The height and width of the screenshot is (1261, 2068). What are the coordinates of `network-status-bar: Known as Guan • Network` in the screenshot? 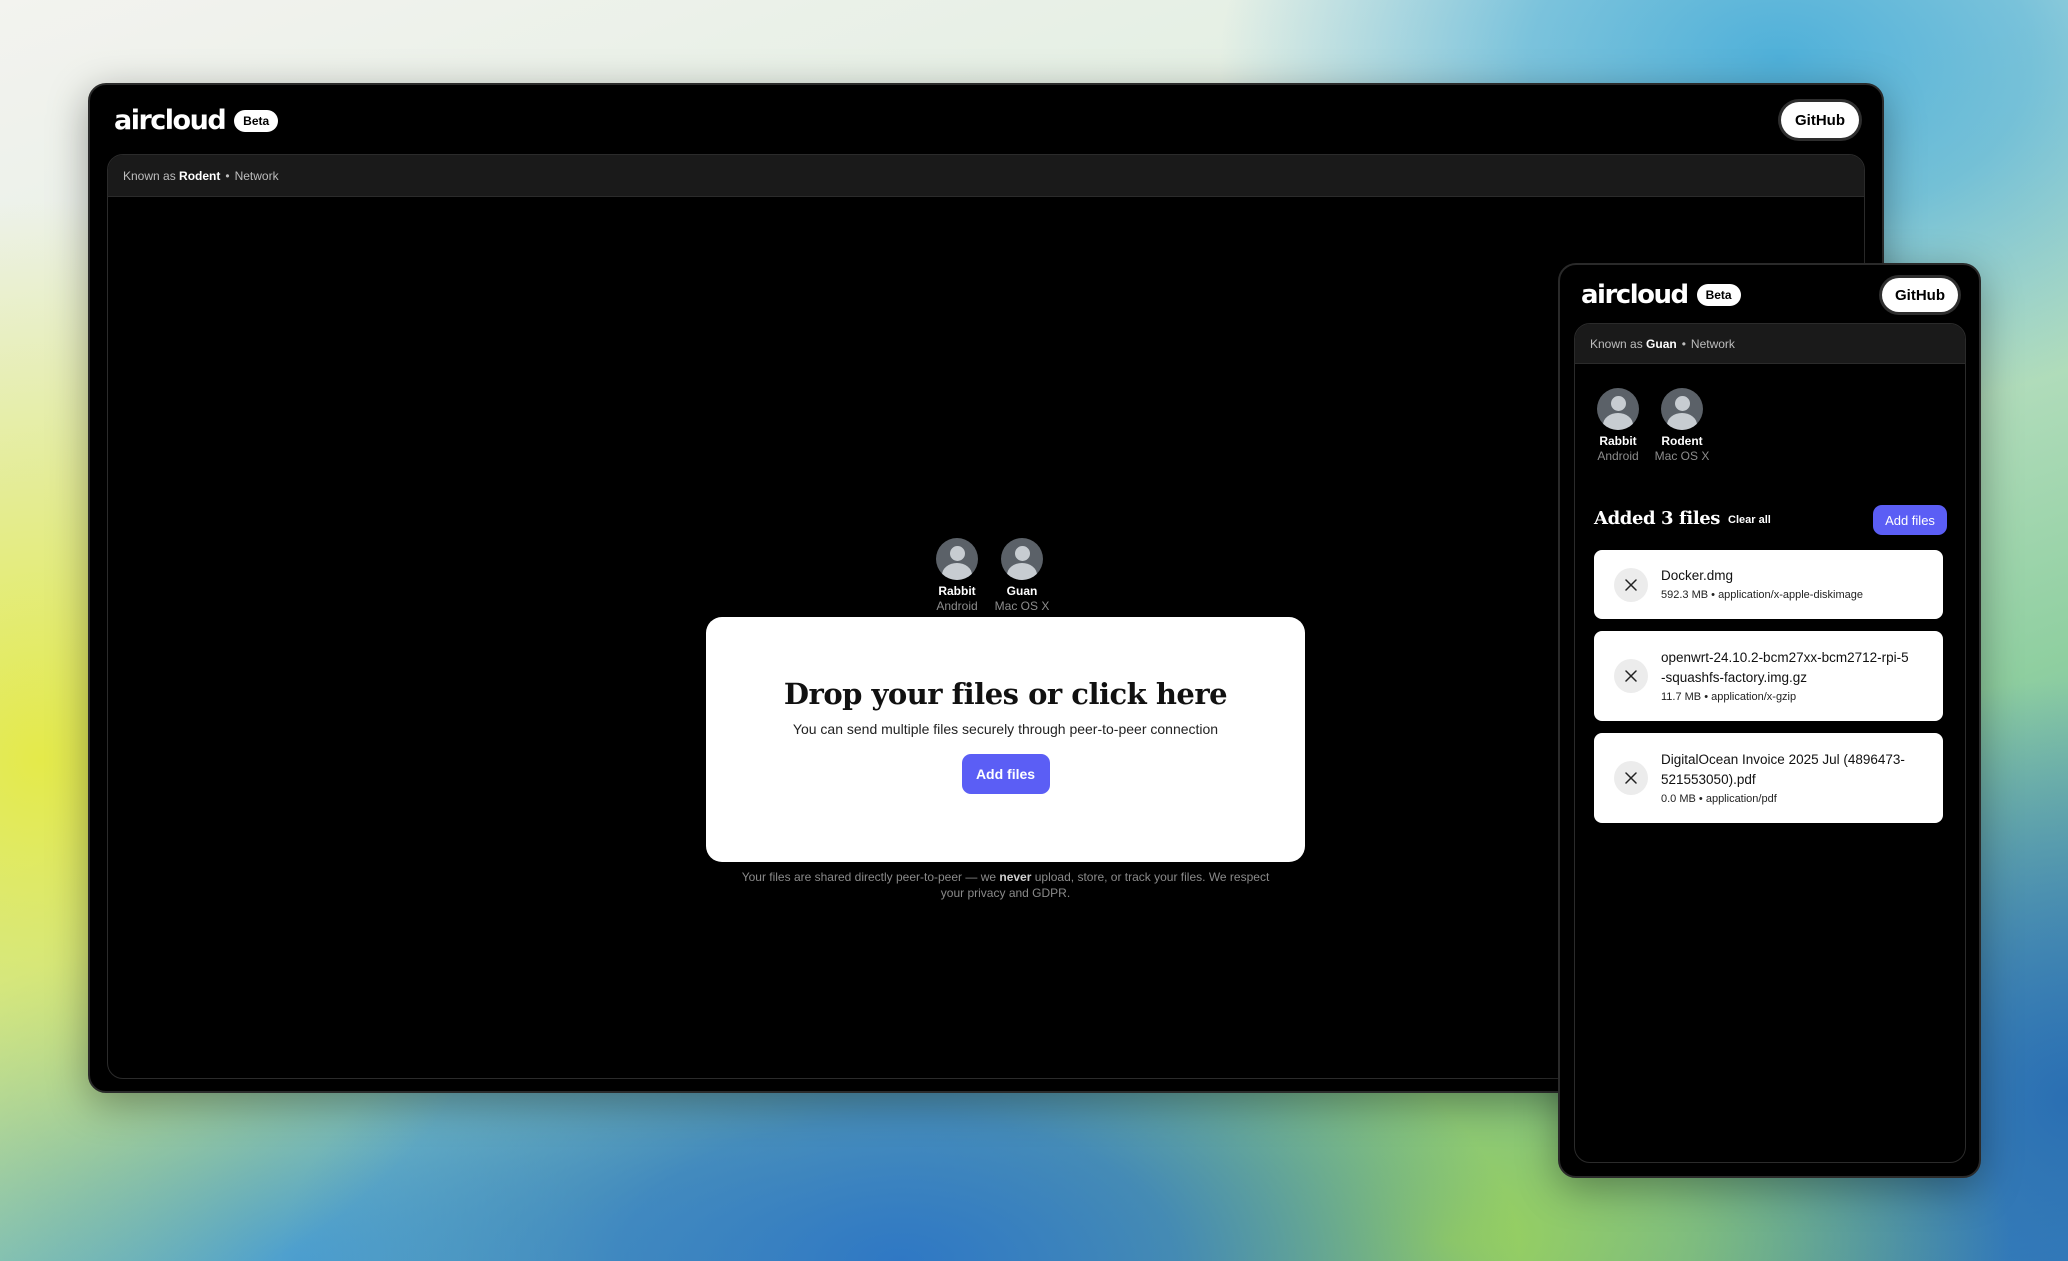 It's located at (1770, 344).